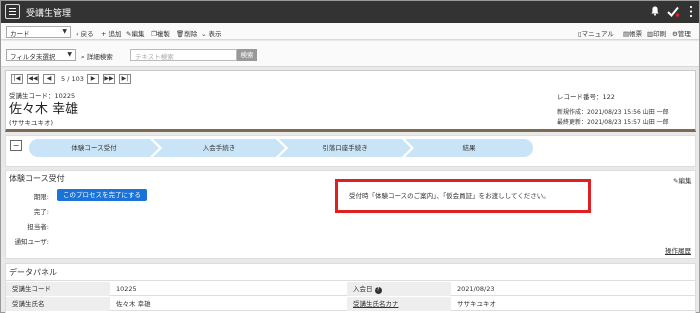 The height and width of the screenshot is (313, 700). I want to click on field-value: 2021/08/23, so click(476, 289).